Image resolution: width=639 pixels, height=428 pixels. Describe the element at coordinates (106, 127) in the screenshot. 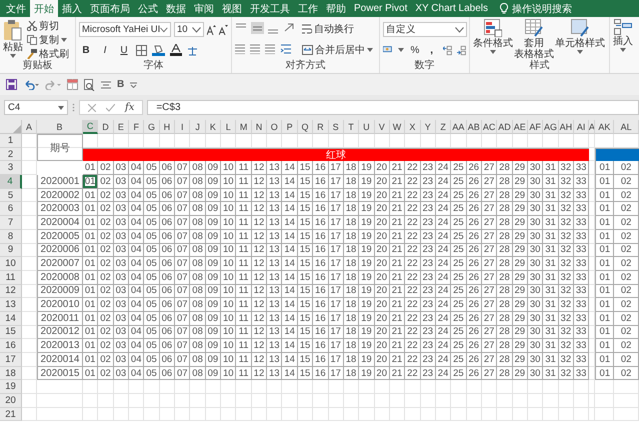

I see `column-header: D` at that location.